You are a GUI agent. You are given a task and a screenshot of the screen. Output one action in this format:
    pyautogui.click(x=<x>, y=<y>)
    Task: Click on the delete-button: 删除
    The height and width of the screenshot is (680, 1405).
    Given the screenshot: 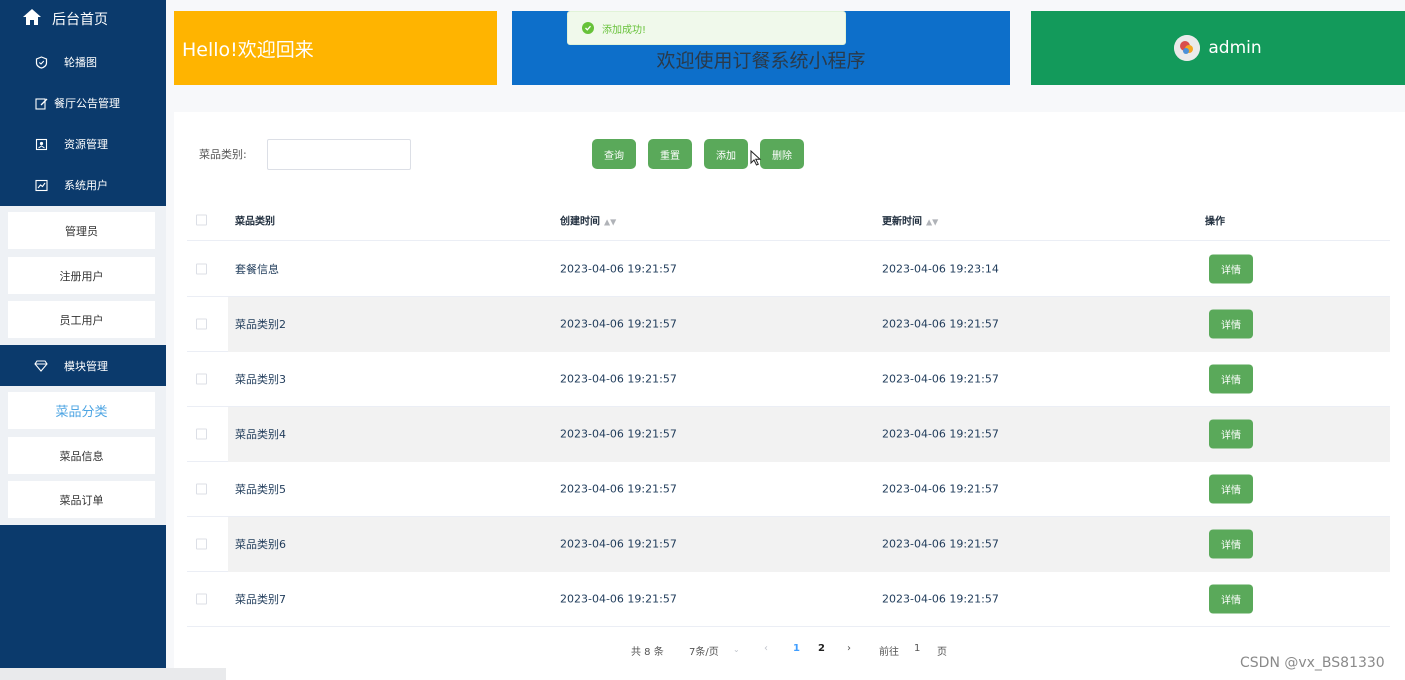 What is the action you would take?
    pyautogui.click(x=782, y=154)
    